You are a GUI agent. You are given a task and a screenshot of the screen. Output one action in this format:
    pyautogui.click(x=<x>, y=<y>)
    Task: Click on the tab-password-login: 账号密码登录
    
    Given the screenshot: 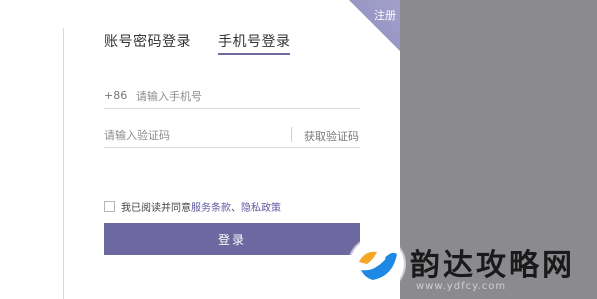 What is the action you would take?
    pyautogui.click(x=147, y=41)
    